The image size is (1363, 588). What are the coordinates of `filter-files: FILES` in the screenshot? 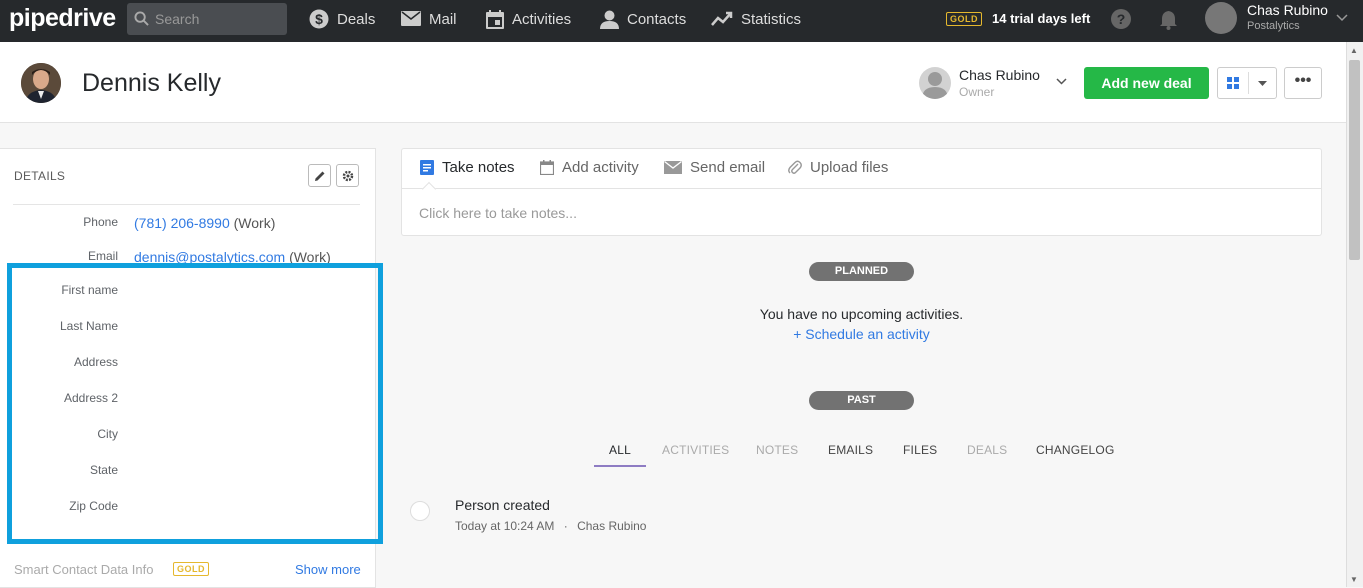 It's located at (920, 450).